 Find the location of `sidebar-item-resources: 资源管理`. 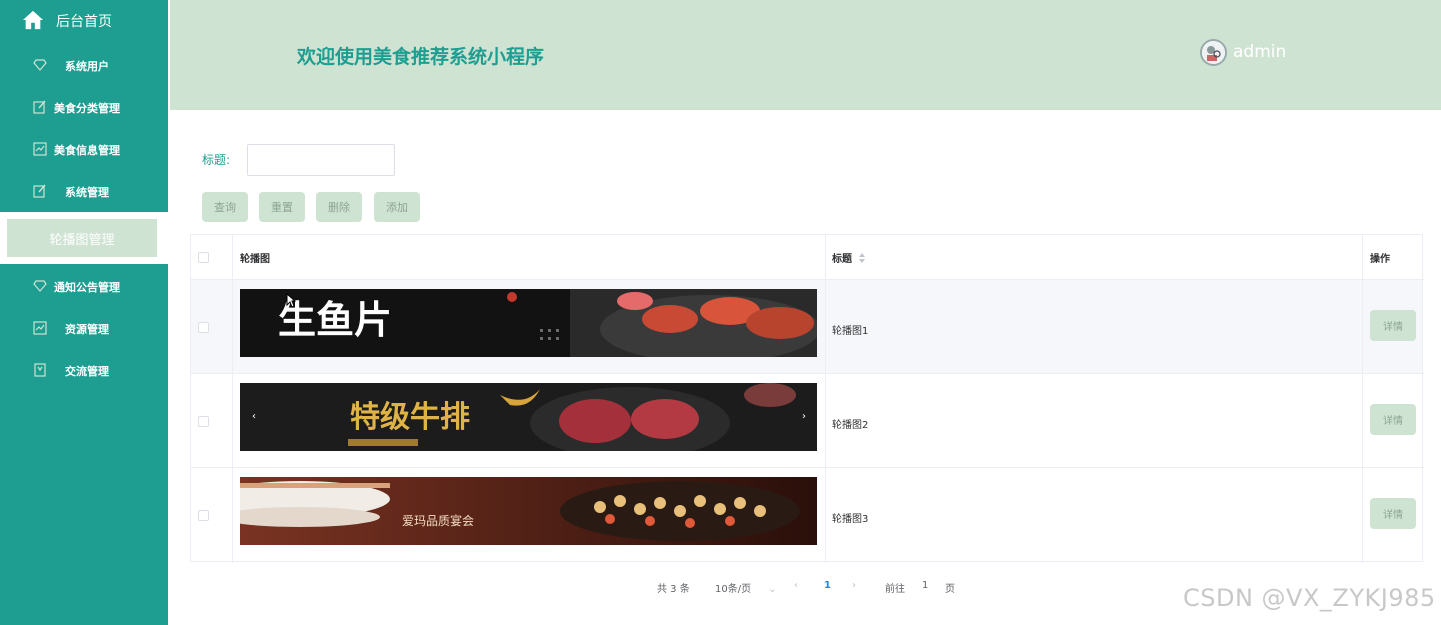

sidebar-item-resources: 资源管理 is located at coordinates (84, 328).